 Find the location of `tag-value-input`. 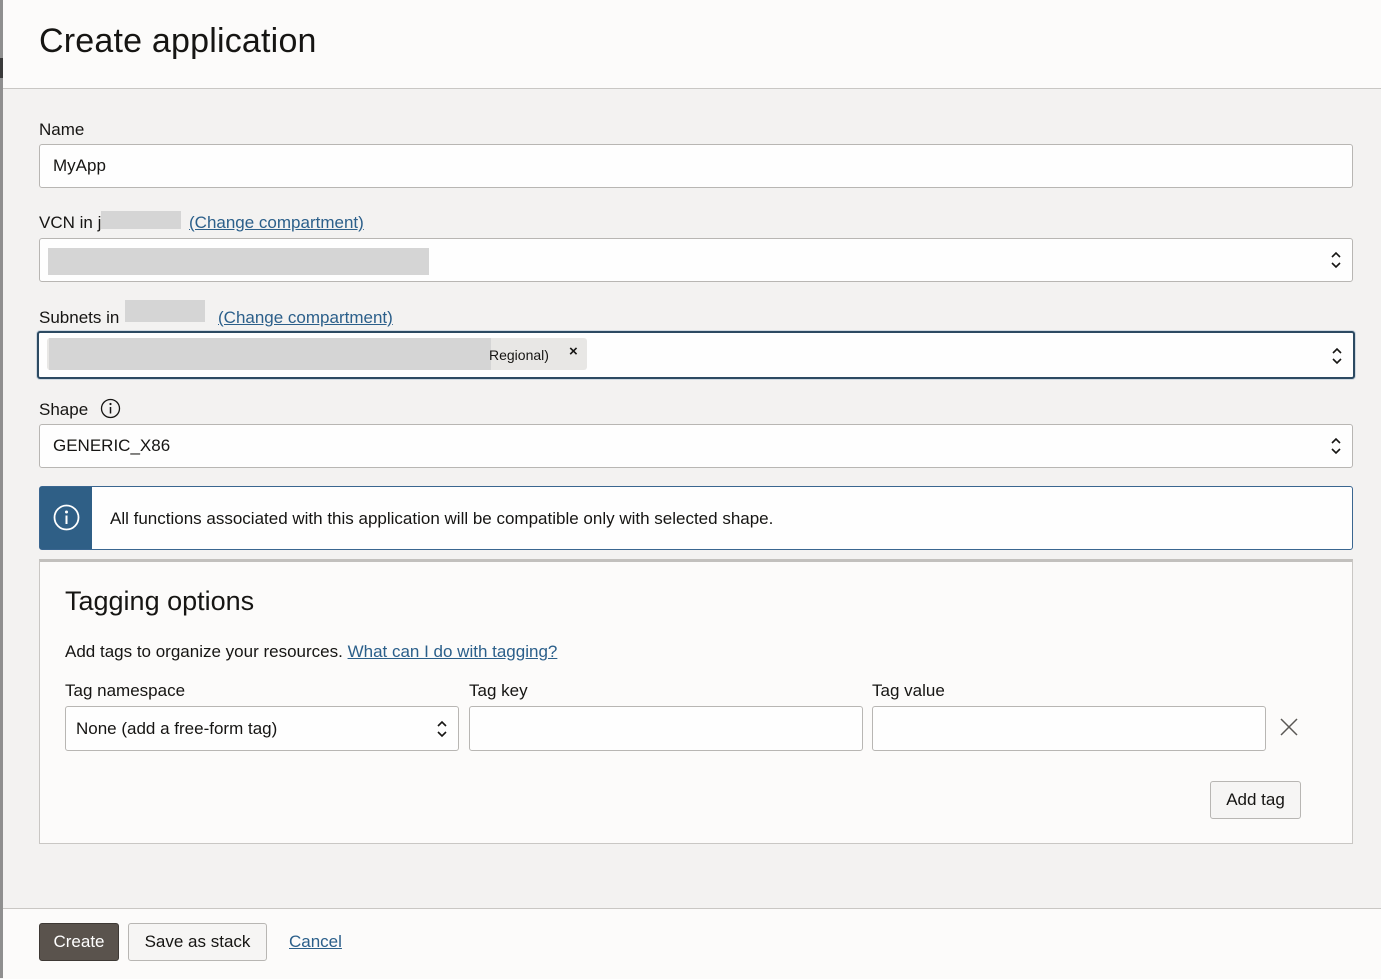

tag-value-input is located at coordinates (1069, 728).